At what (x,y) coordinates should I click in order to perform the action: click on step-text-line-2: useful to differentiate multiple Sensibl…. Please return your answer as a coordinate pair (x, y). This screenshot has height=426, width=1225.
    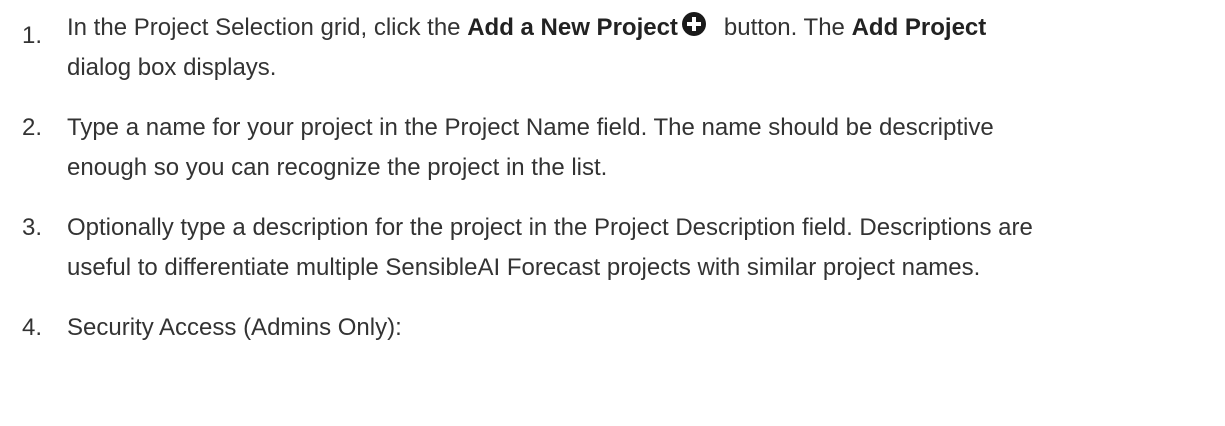
    Looking at the image, I should click on (524, 267).